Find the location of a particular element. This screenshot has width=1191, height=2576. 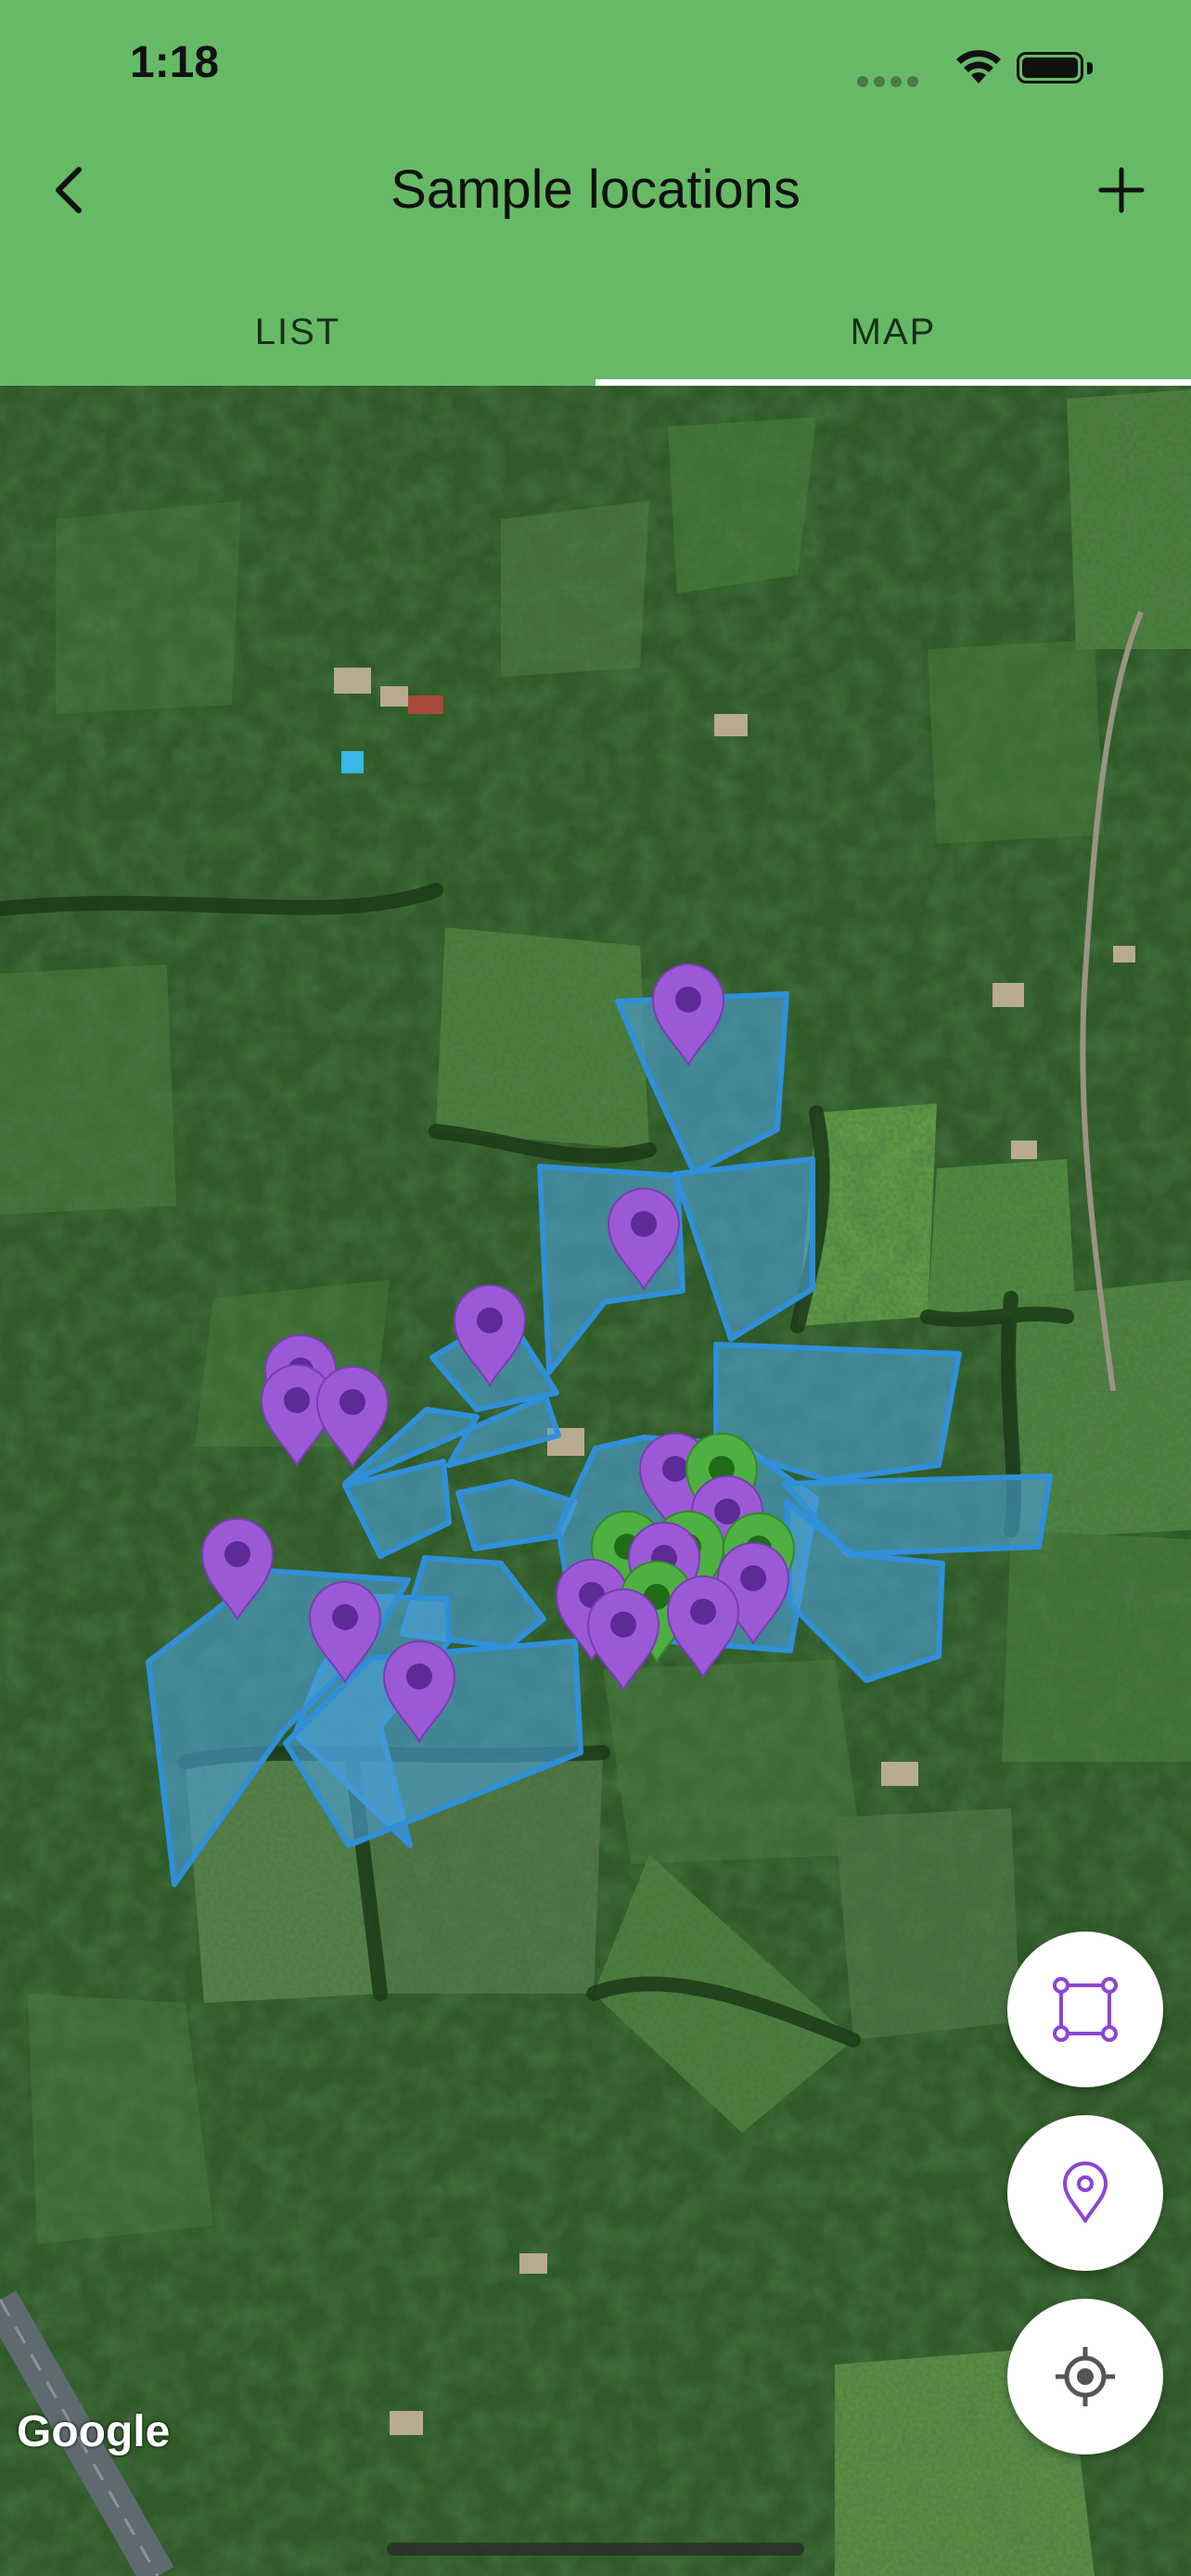

polygon-draw-icon is located at coordinates (1085, 2009).